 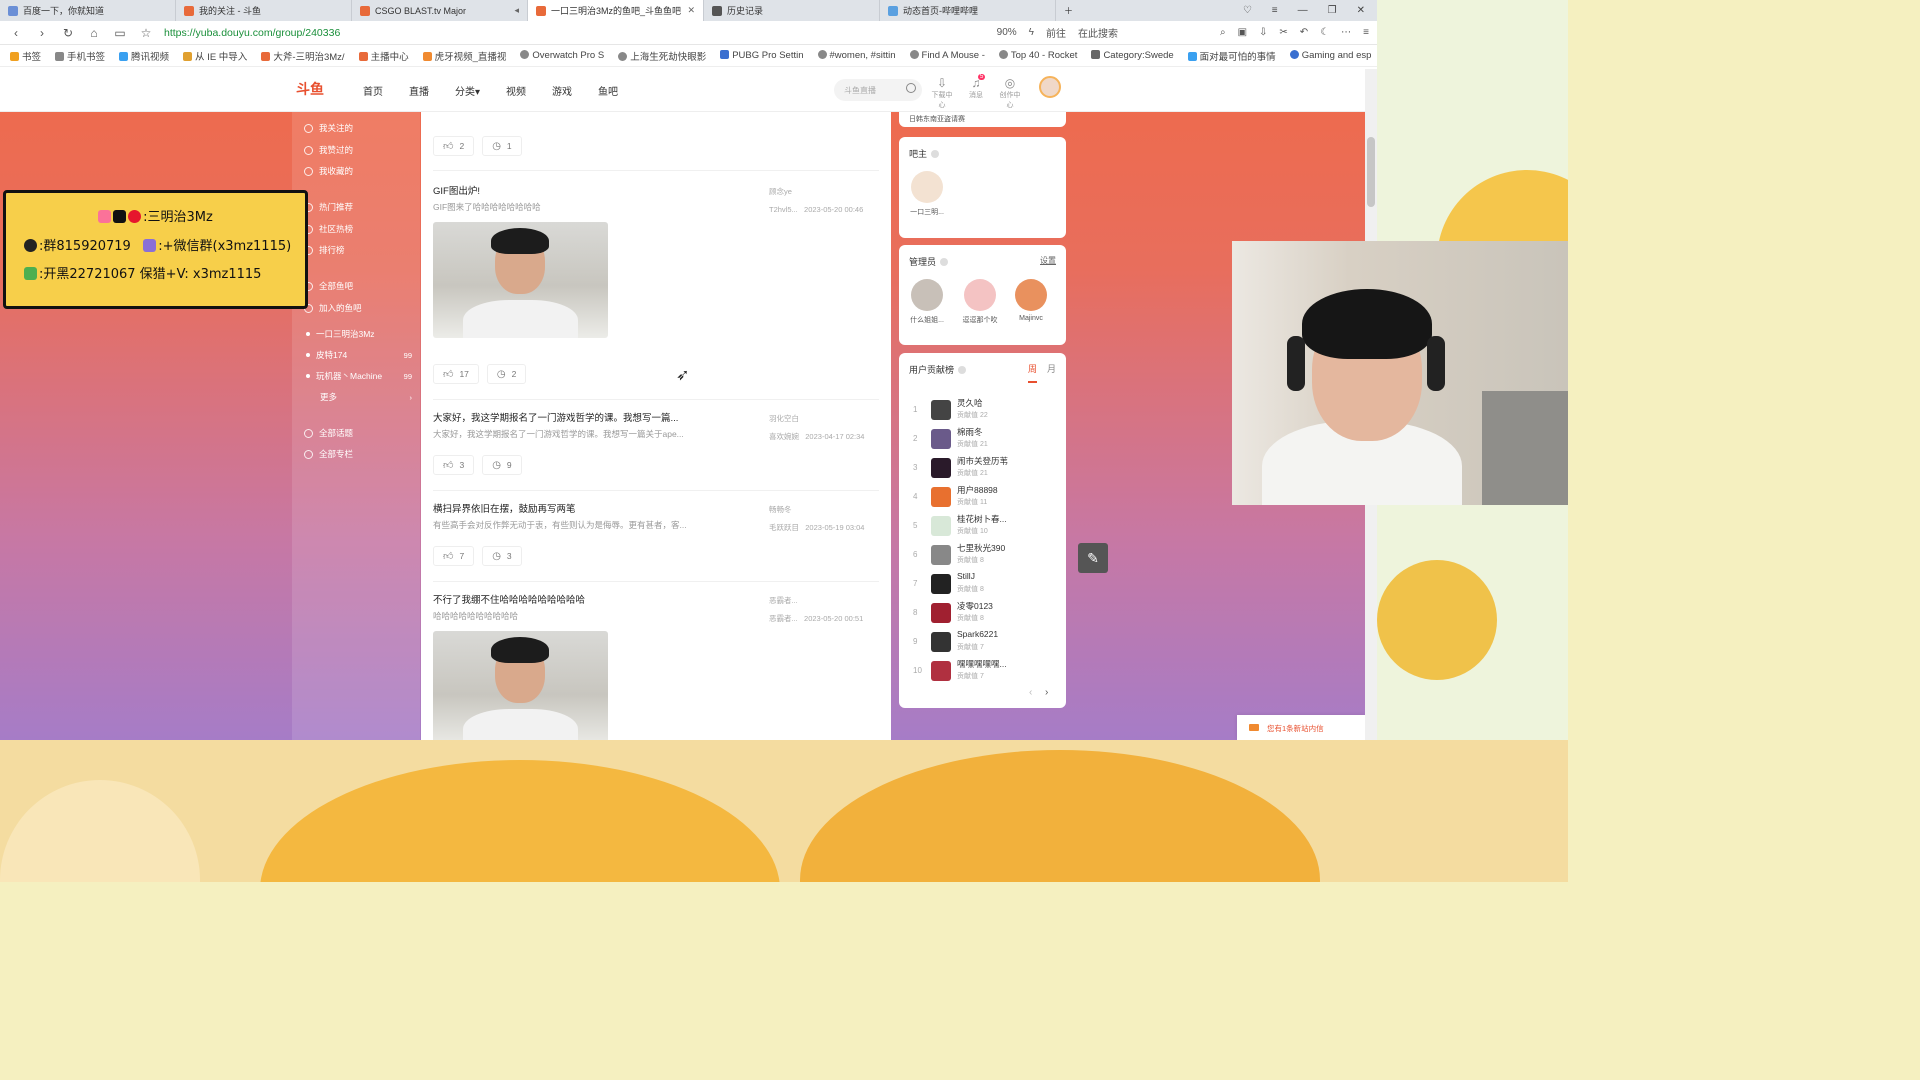 I want to click on minimize-icon: —, so click(x=1303, y=10).